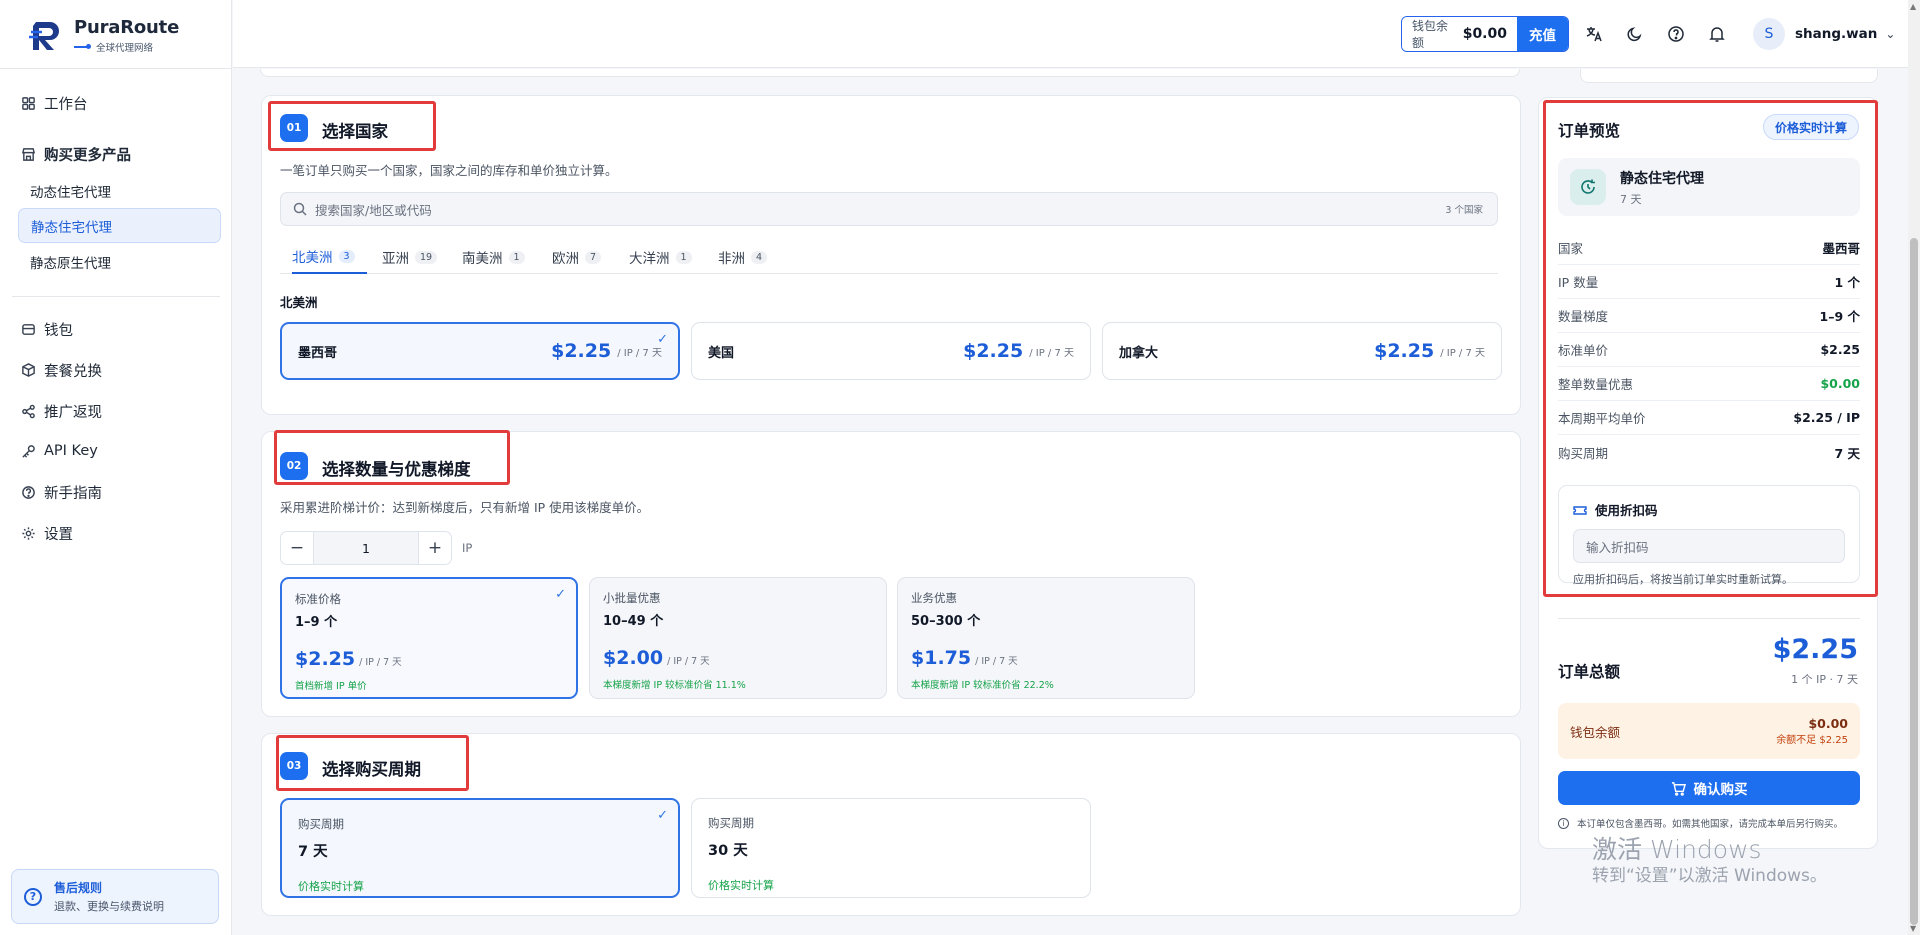 The height and width of the screenshot is (935, 1920). I want to click on cart-icon, so click(1678, 788).